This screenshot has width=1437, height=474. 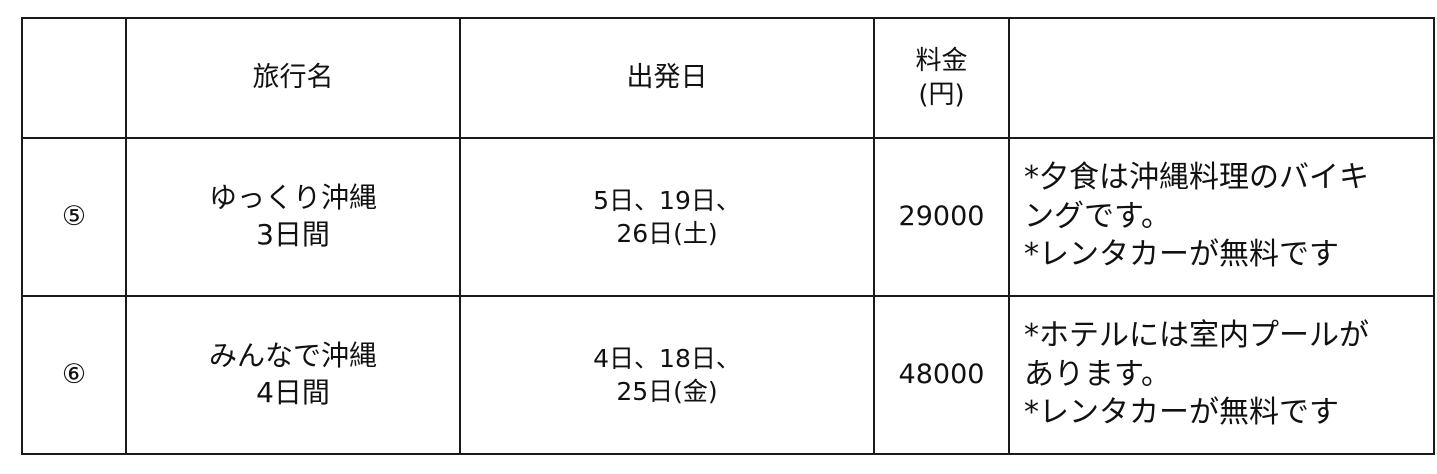 What do you see at coordinates (667, 358) in the screenshot?
I see `departure-dates-line1: 4日、18日、` at bounding box center [667, 358].